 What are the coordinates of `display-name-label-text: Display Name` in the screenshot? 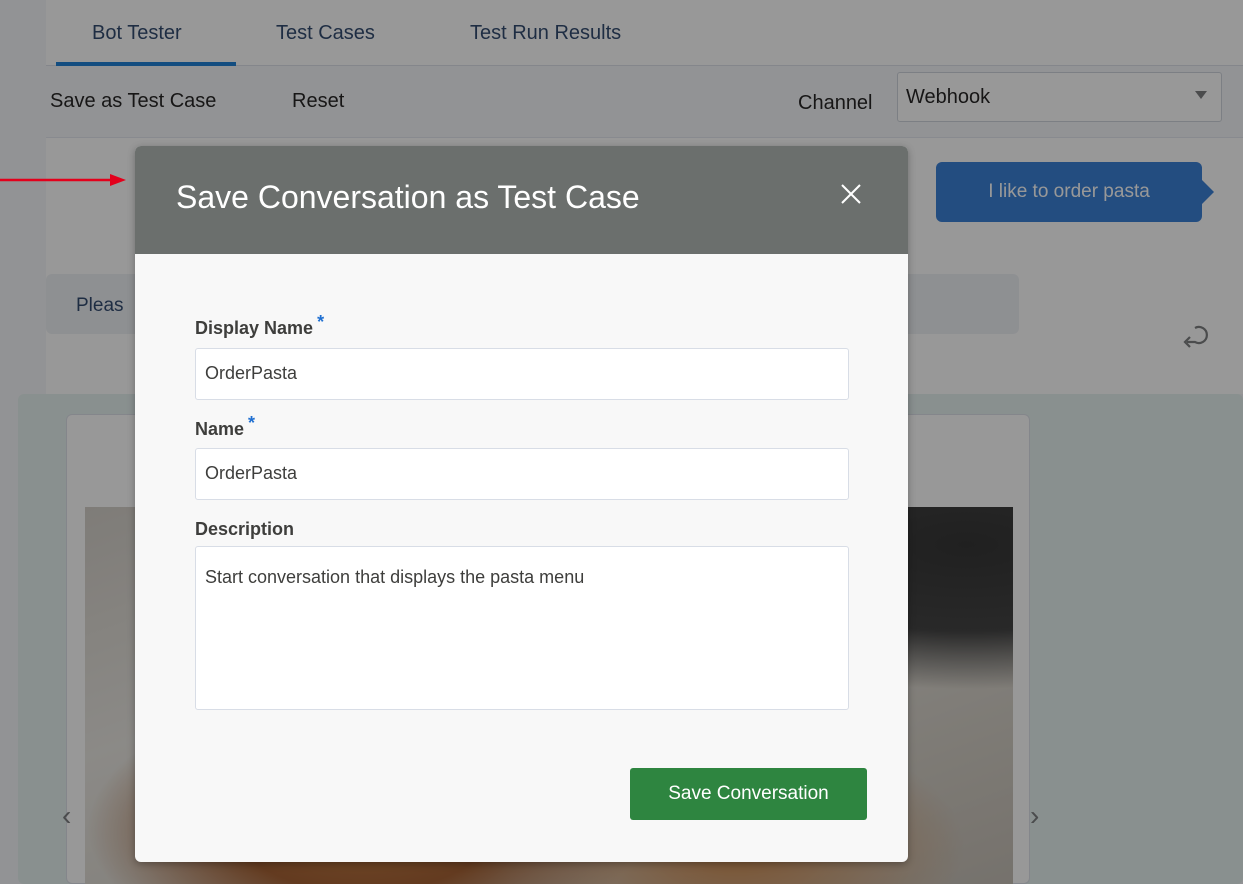 It's located at (254, 328).